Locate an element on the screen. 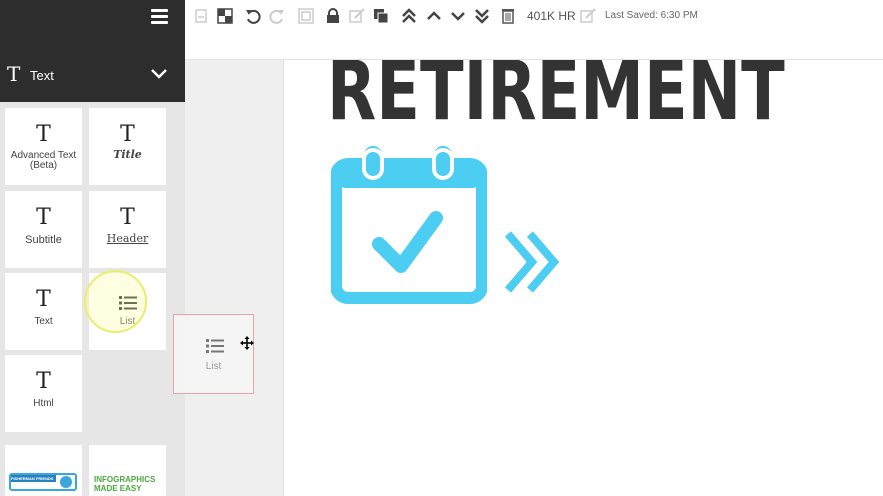  drag-ghost-label: List is located at coordinates (213, 366).